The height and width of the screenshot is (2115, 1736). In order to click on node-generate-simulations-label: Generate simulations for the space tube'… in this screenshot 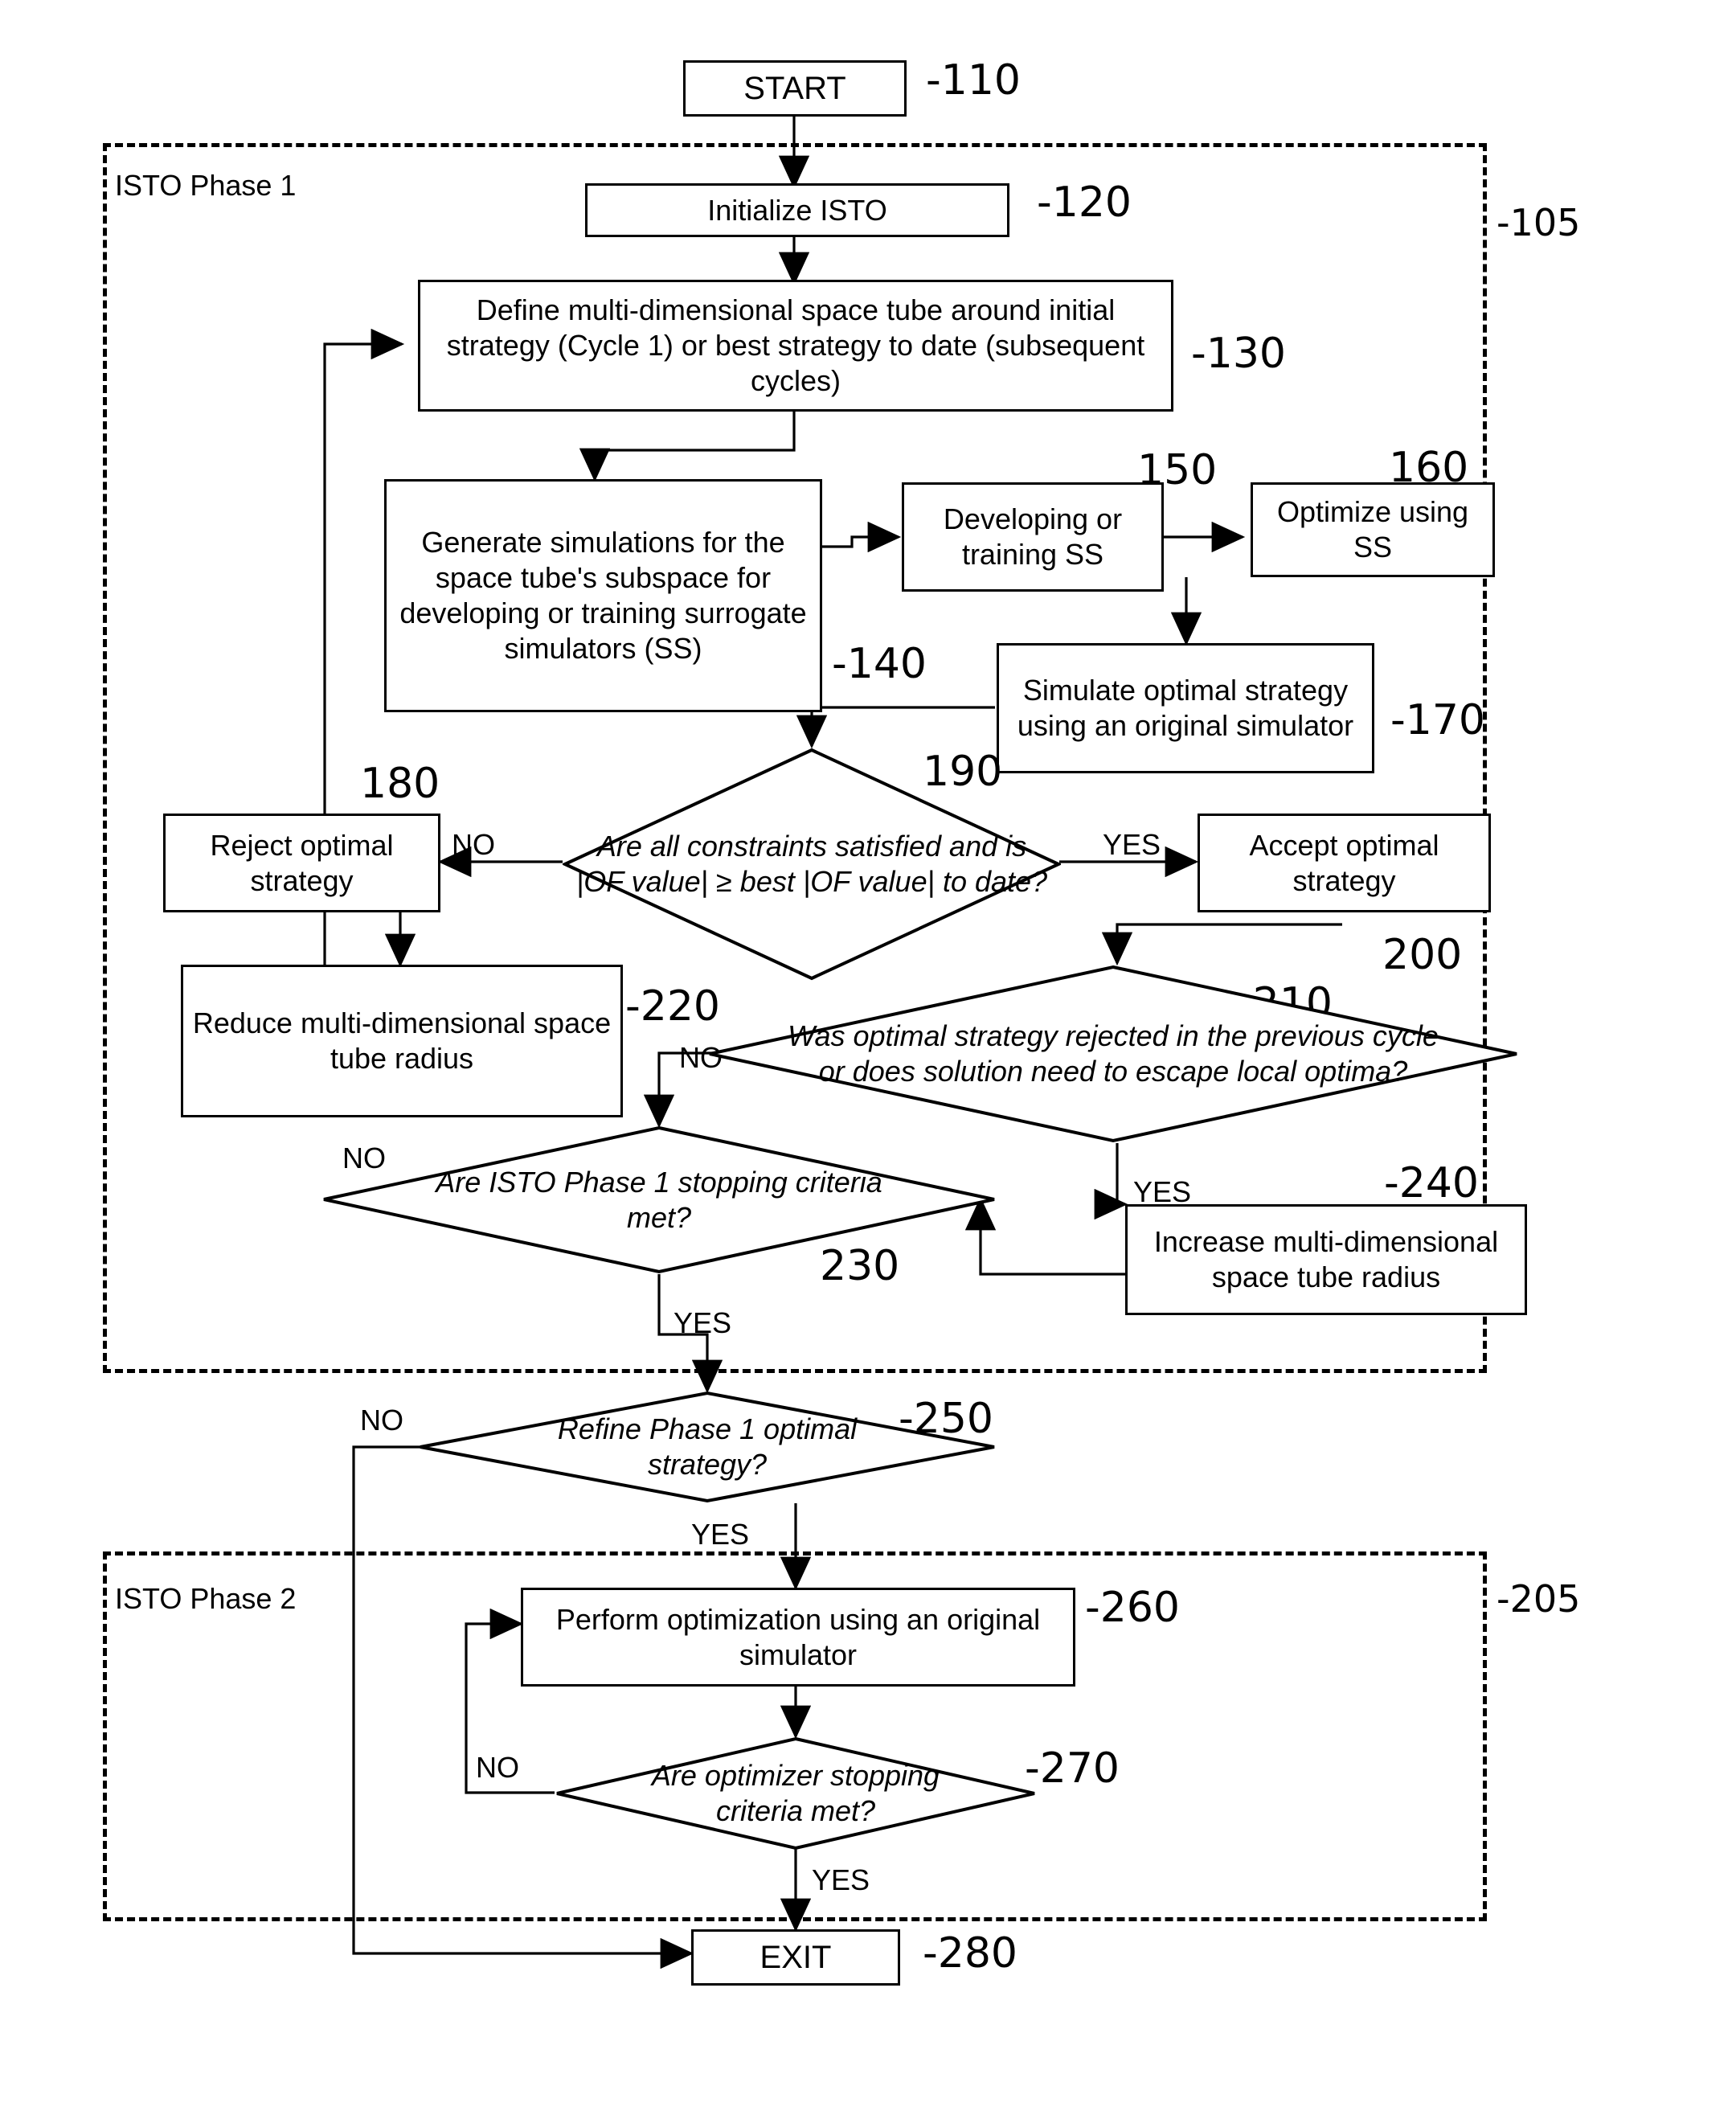, I will do `click(603, 595)`.